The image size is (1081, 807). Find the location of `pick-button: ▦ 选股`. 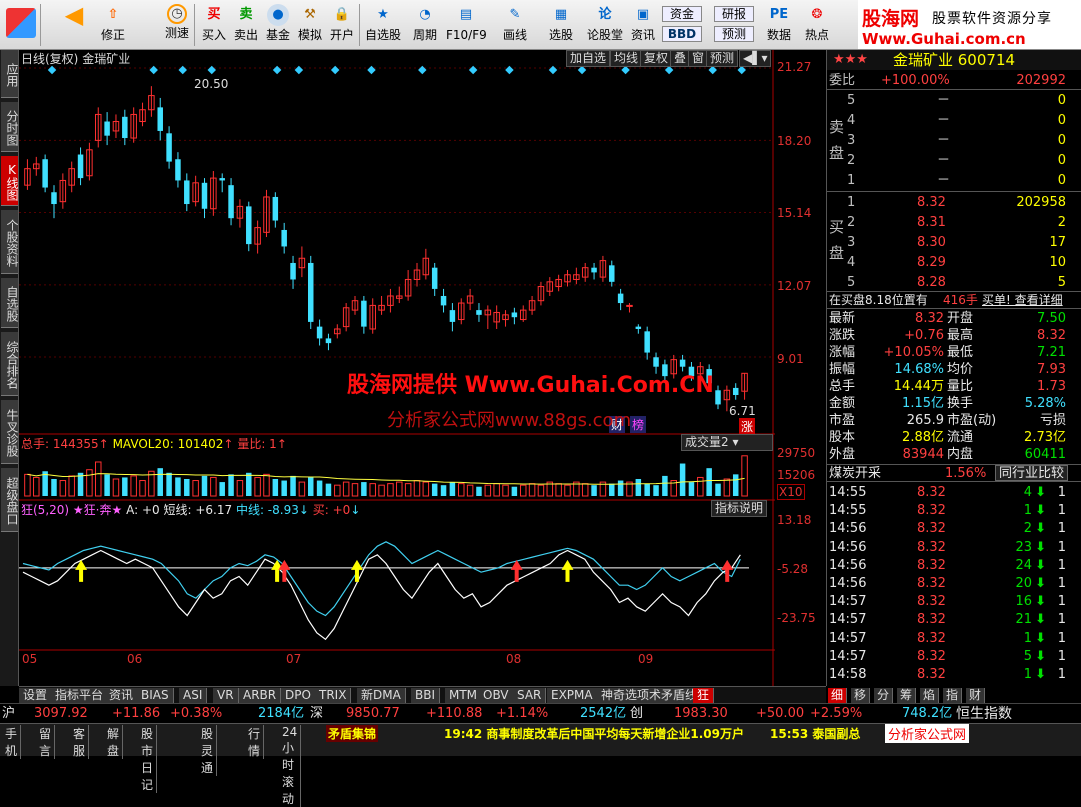

pick-button: ▦ 选股 is located at coordinates (561, 25).